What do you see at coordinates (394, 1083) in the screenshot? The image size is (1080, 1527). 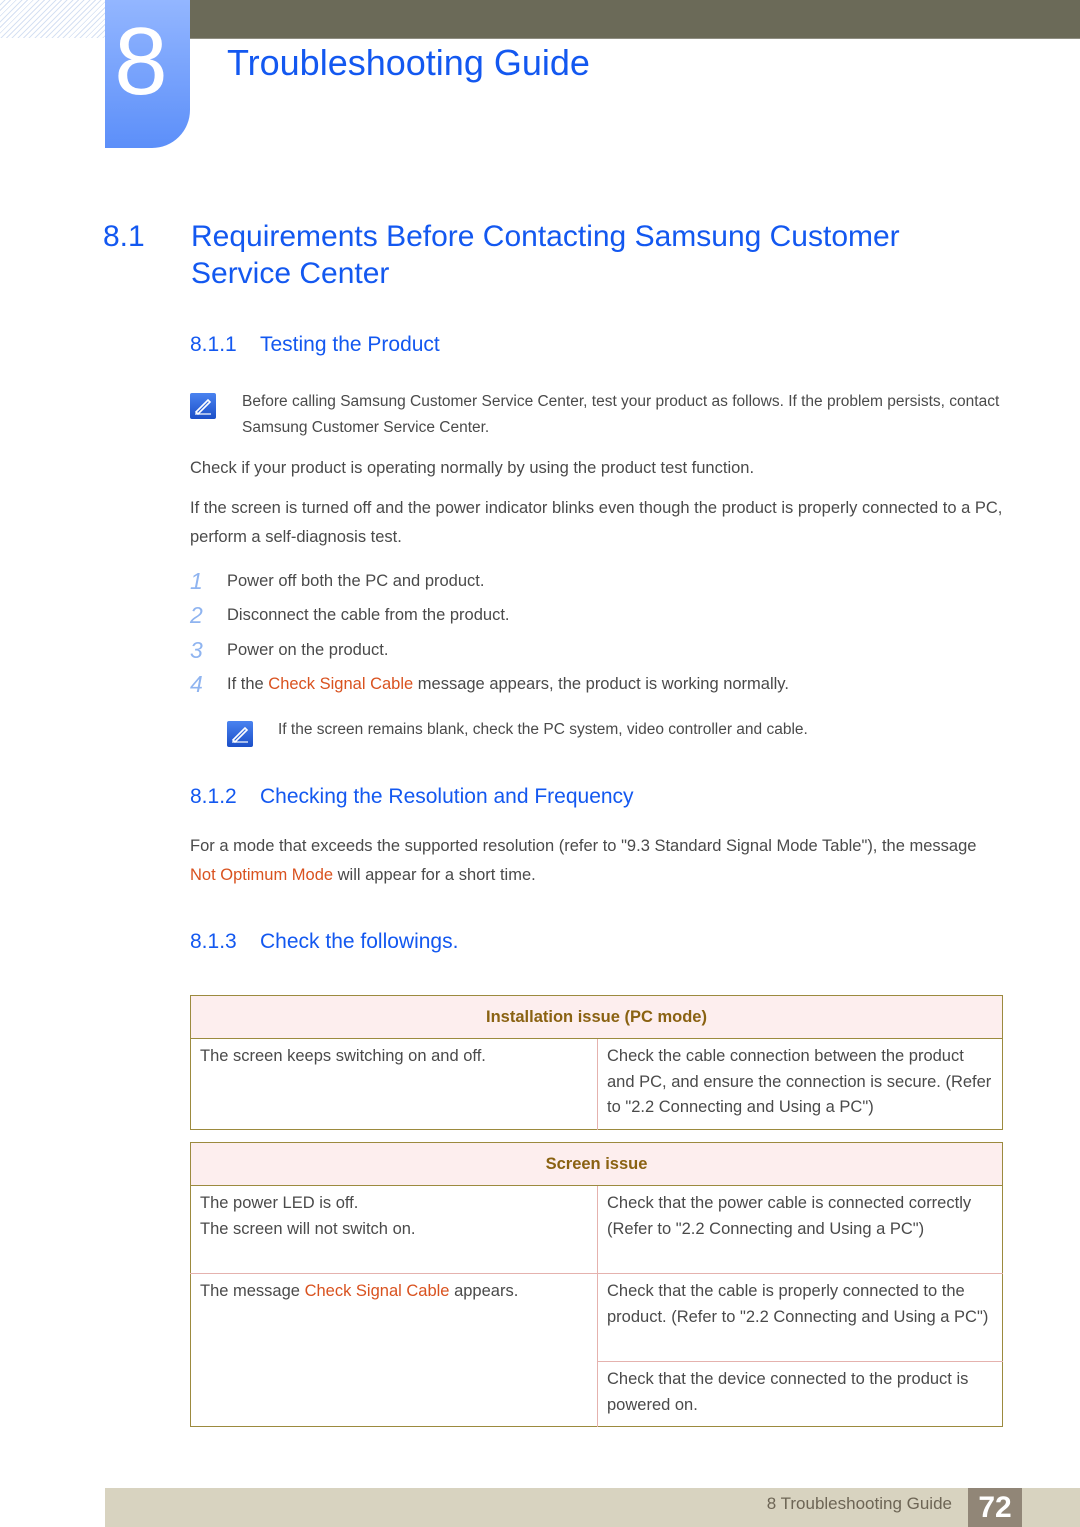 I see `problem-cell: The screen keeps switching on and off.` at bounding box center [394, 1083].